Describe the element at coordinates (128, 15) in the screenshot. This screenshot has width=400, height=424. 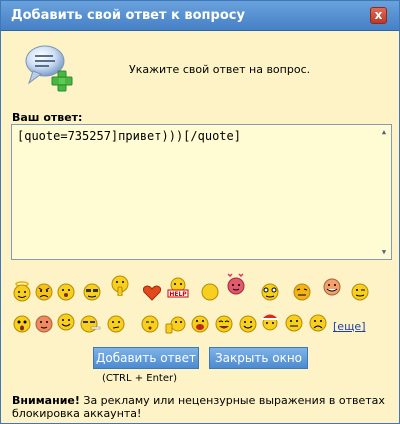
I see `dialog-title: Добавить свой ответ к вопросу` at that location.